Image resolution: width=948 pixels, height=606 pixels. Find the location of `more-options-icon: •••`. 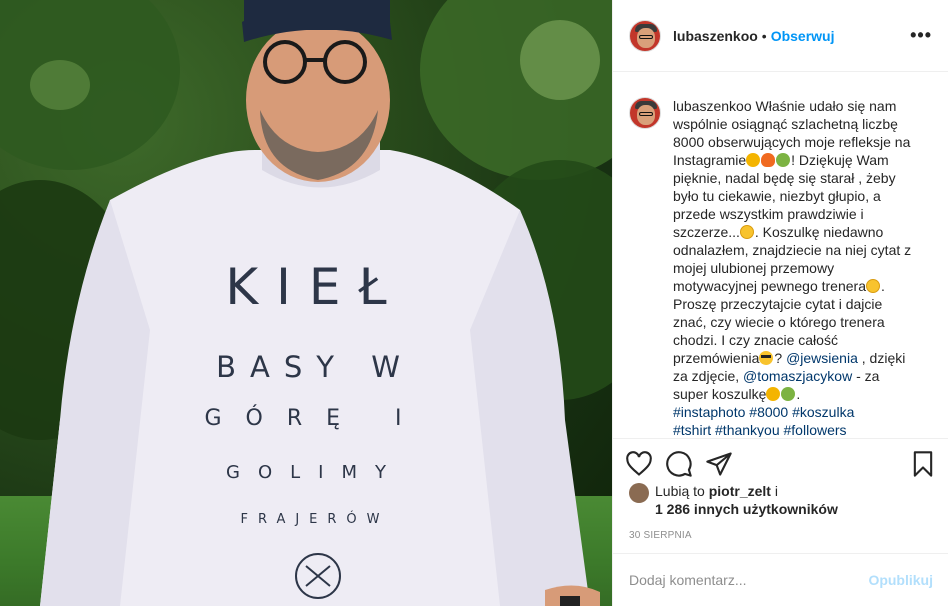

more-options-icon: ••• is located at coordinates (921, 35).